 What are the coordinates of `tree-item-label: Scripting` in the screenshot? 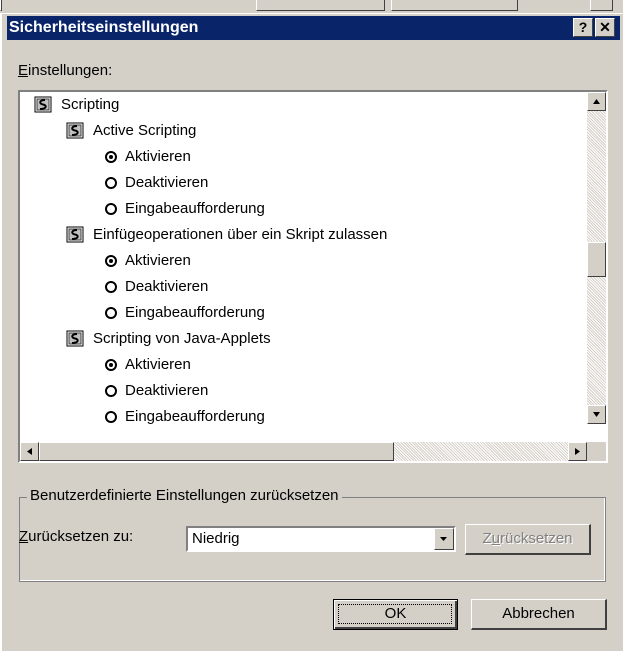 It's located at (90, 104).